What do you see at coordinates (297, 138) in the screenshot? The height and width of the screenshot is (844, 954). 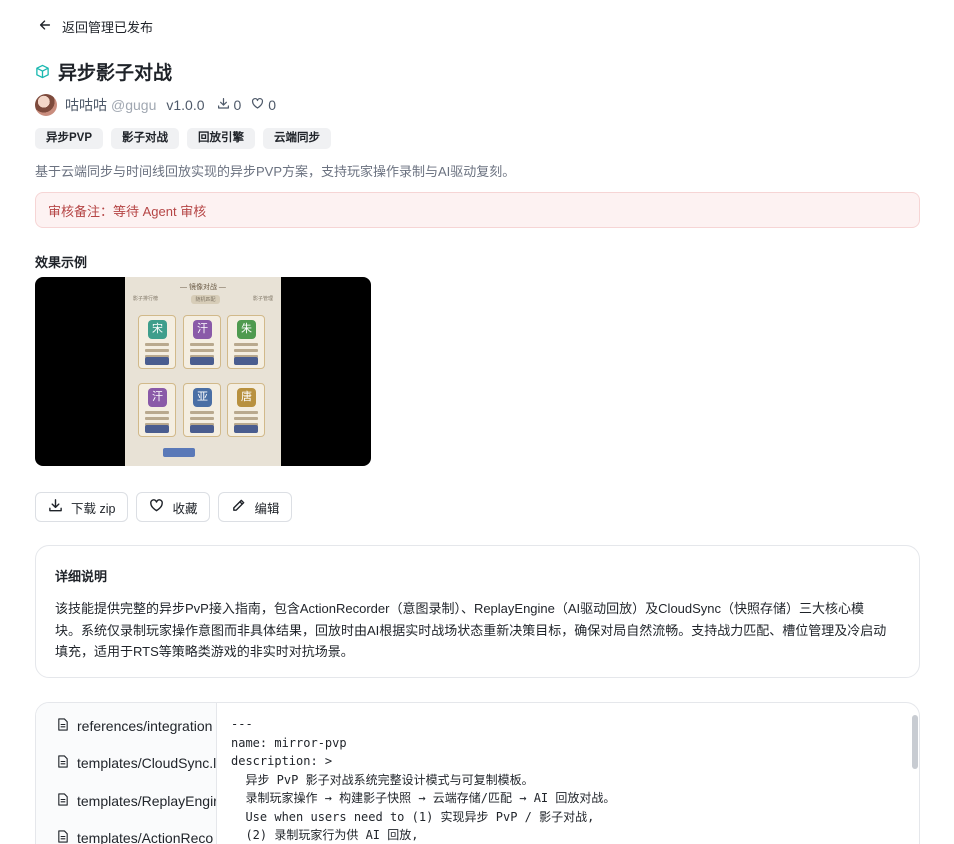 I see `tag: 云端同步` at bounding box center [297, 138].